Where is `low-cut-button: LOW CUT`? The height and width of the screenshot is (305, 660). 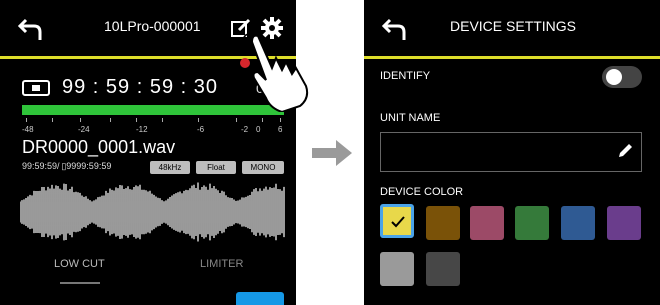 low-cut-button: LOW CUT is located at coordinates (79, 264).